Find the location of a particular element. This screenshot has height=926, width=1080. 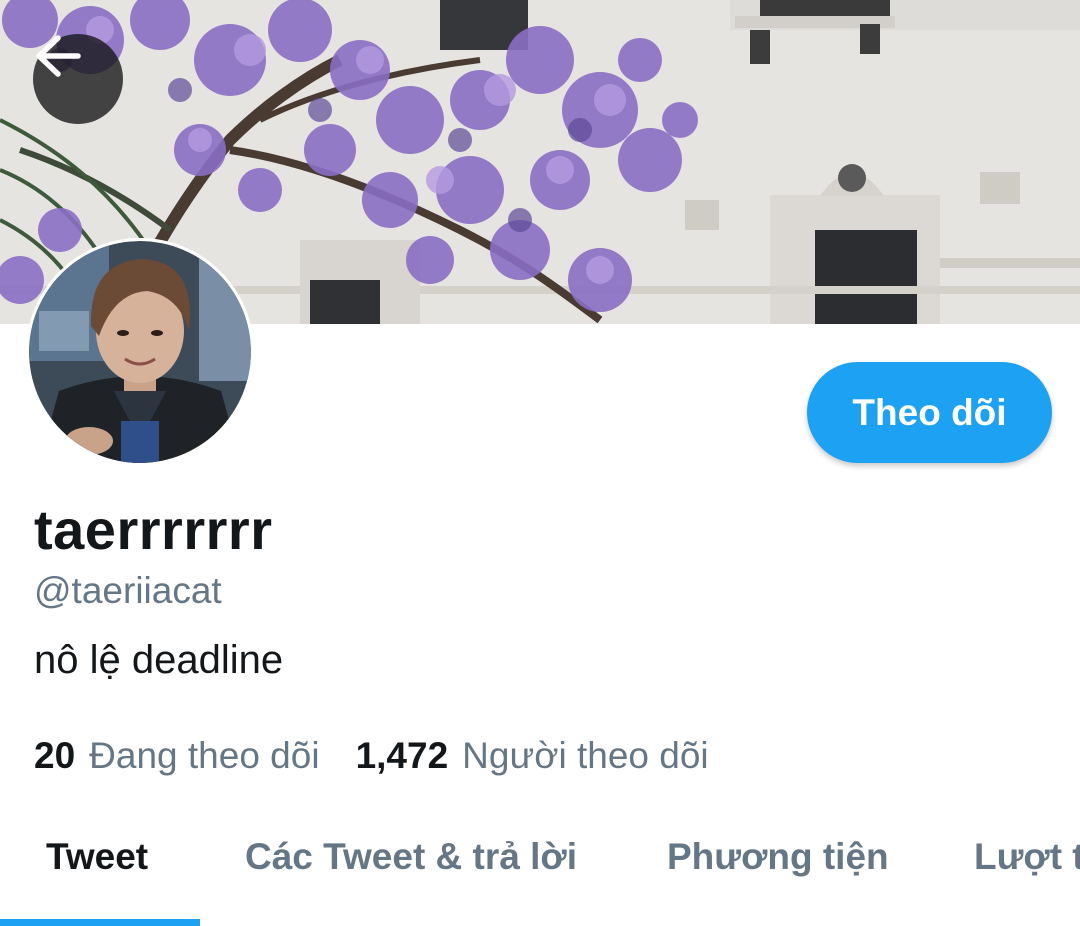

following-stat: 20 Đang theo dõi is located at coordinates (177, 756).